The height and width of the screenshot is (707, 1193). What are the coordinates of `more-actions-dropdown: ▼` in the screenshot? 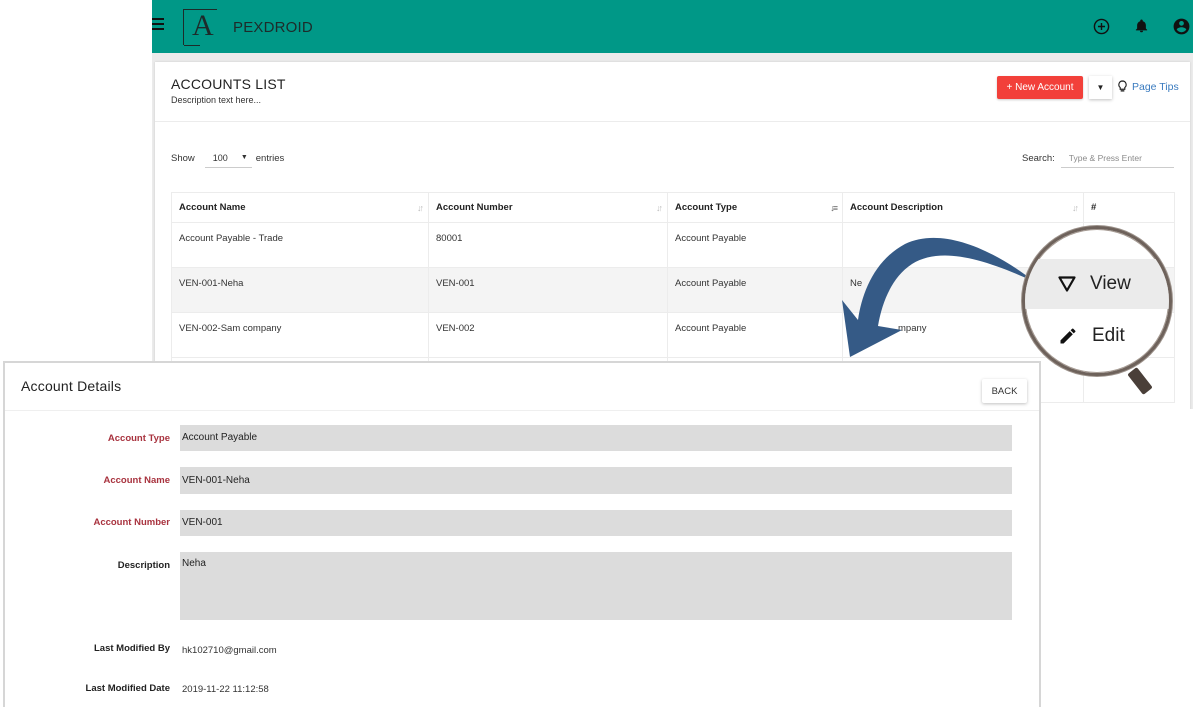 It's located at (1100, 87).